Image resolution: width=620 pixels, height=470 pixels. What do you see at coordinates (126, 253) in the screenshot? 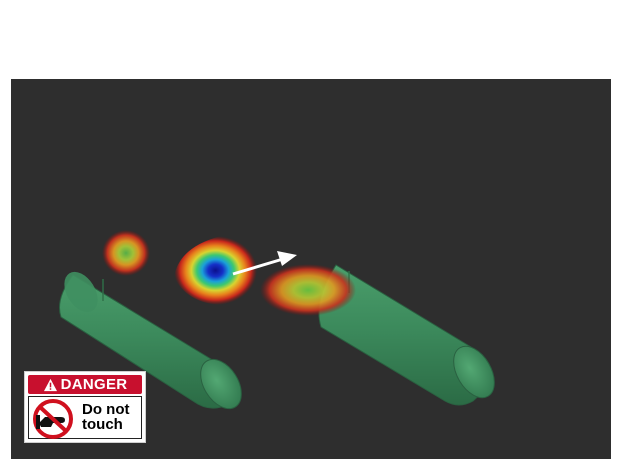
I see `heat-blob-small` at bounding box center [126, 253].